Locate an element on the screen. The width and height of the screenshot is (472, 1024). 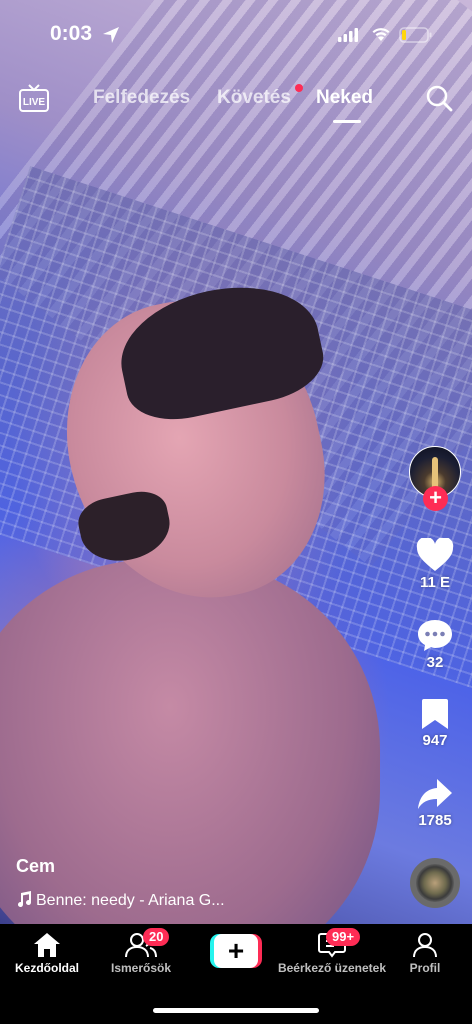
battery-icon is located at coordinates (415, 35).